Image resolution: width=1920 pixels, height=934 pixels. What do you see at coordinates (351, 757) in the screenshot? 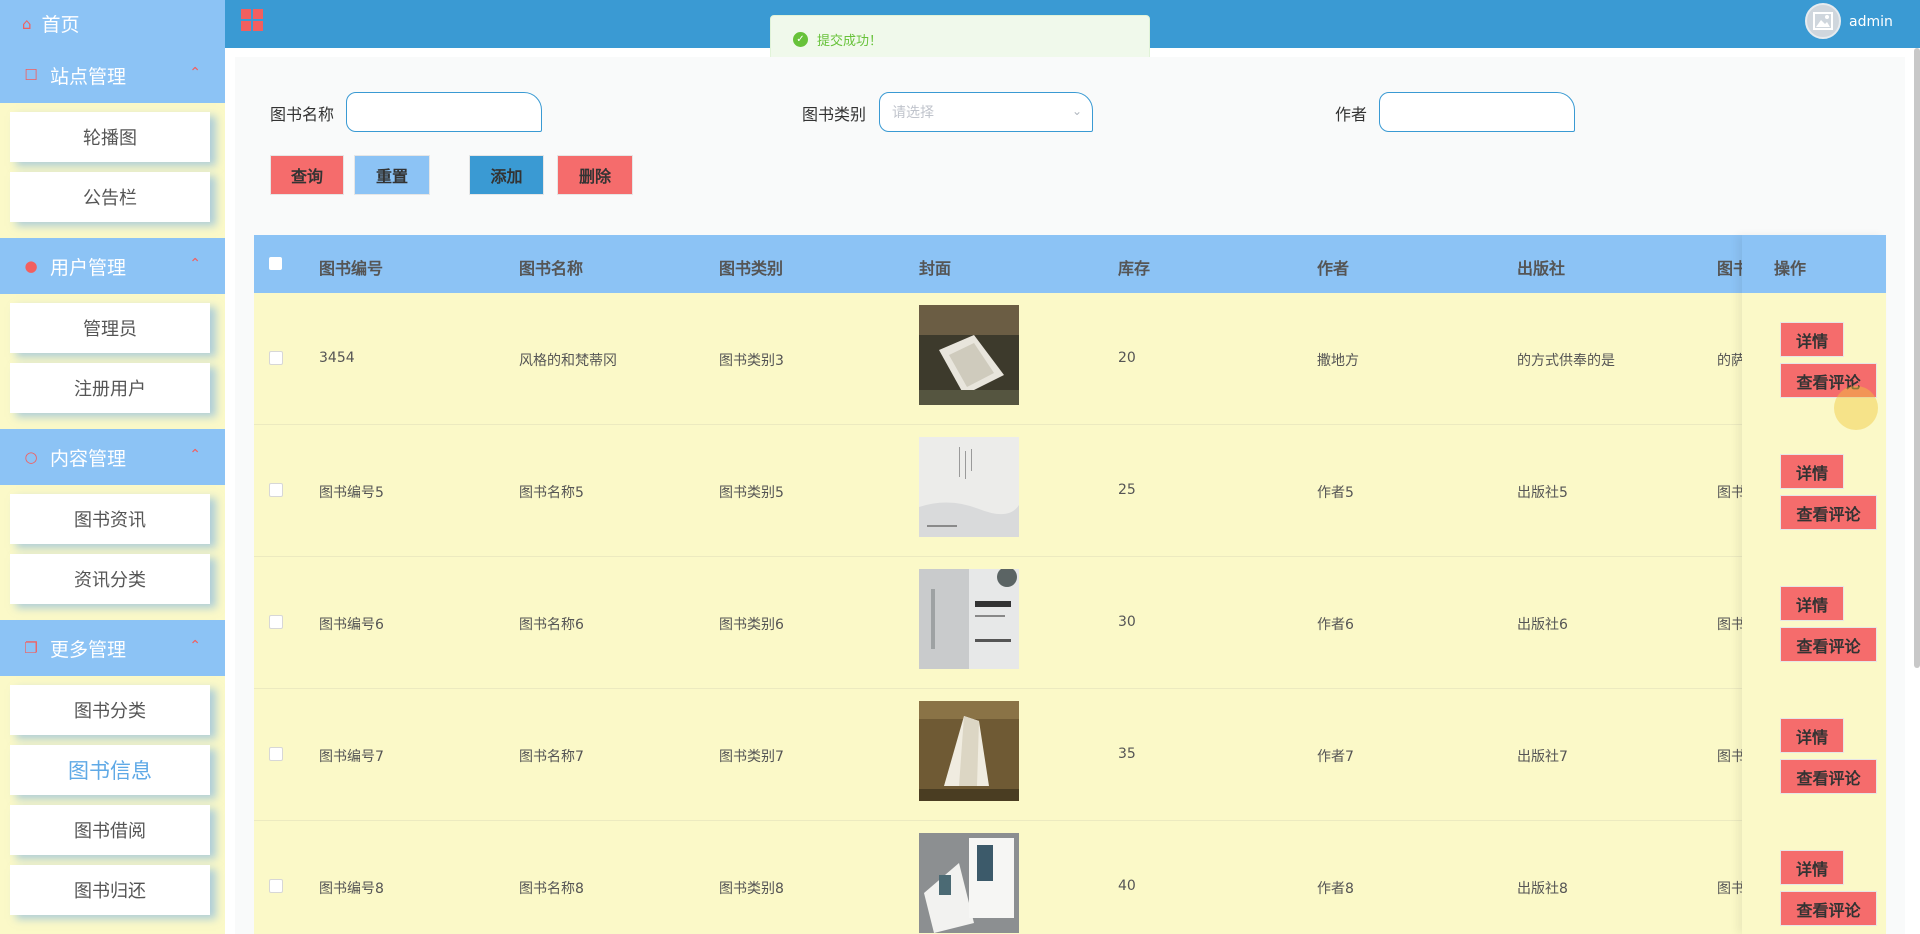
I see `cell-book-id: 图书编号7` at bounding box center [351, 757].